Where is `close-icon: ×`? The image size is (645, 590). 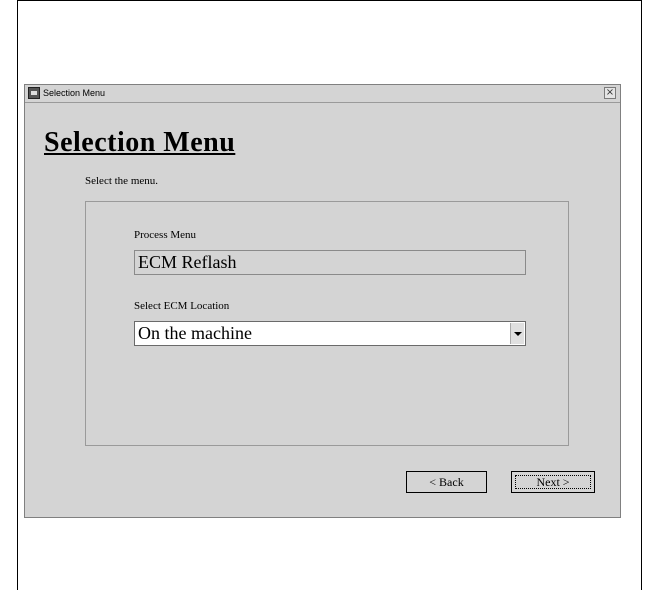
close-icon: × is located at coordinates (610, 93).